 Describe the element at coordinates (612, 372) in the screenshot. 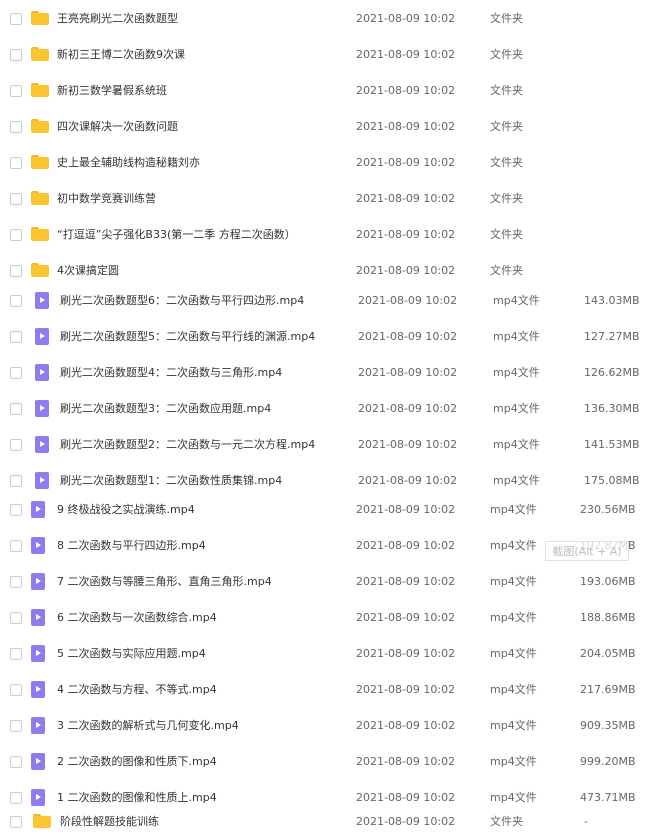

I see `file-size: 126.62MB` at that location.